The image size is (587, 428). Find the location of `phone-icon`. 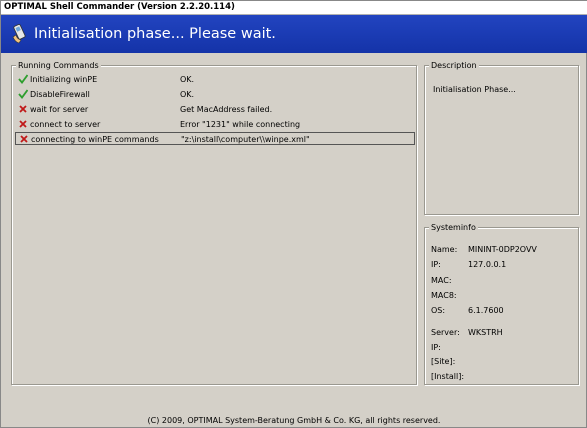

phone-icon is located at coordinates (19, 34).